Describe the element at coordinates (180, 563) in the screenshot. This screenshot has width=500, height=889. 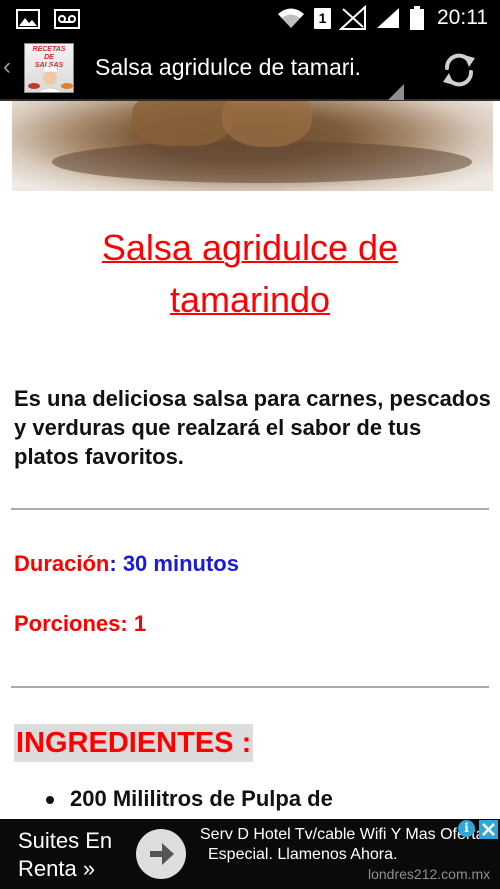
I see `duration-value: 30 minutos` at that location.